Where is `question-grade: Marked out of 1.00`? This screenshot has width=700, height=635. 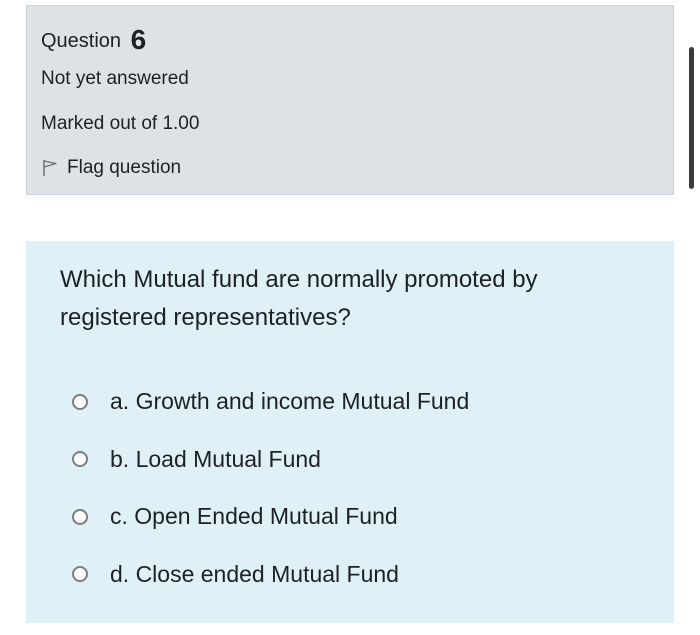 question-grade: Marked out of 1.00 is located at coordinates (120, 123).